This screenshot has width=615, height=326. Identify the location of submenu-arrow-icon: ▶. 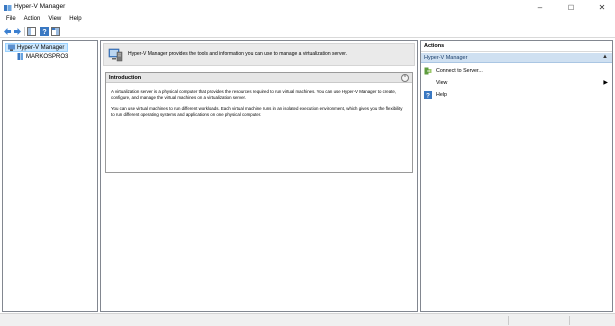
(605, 83).